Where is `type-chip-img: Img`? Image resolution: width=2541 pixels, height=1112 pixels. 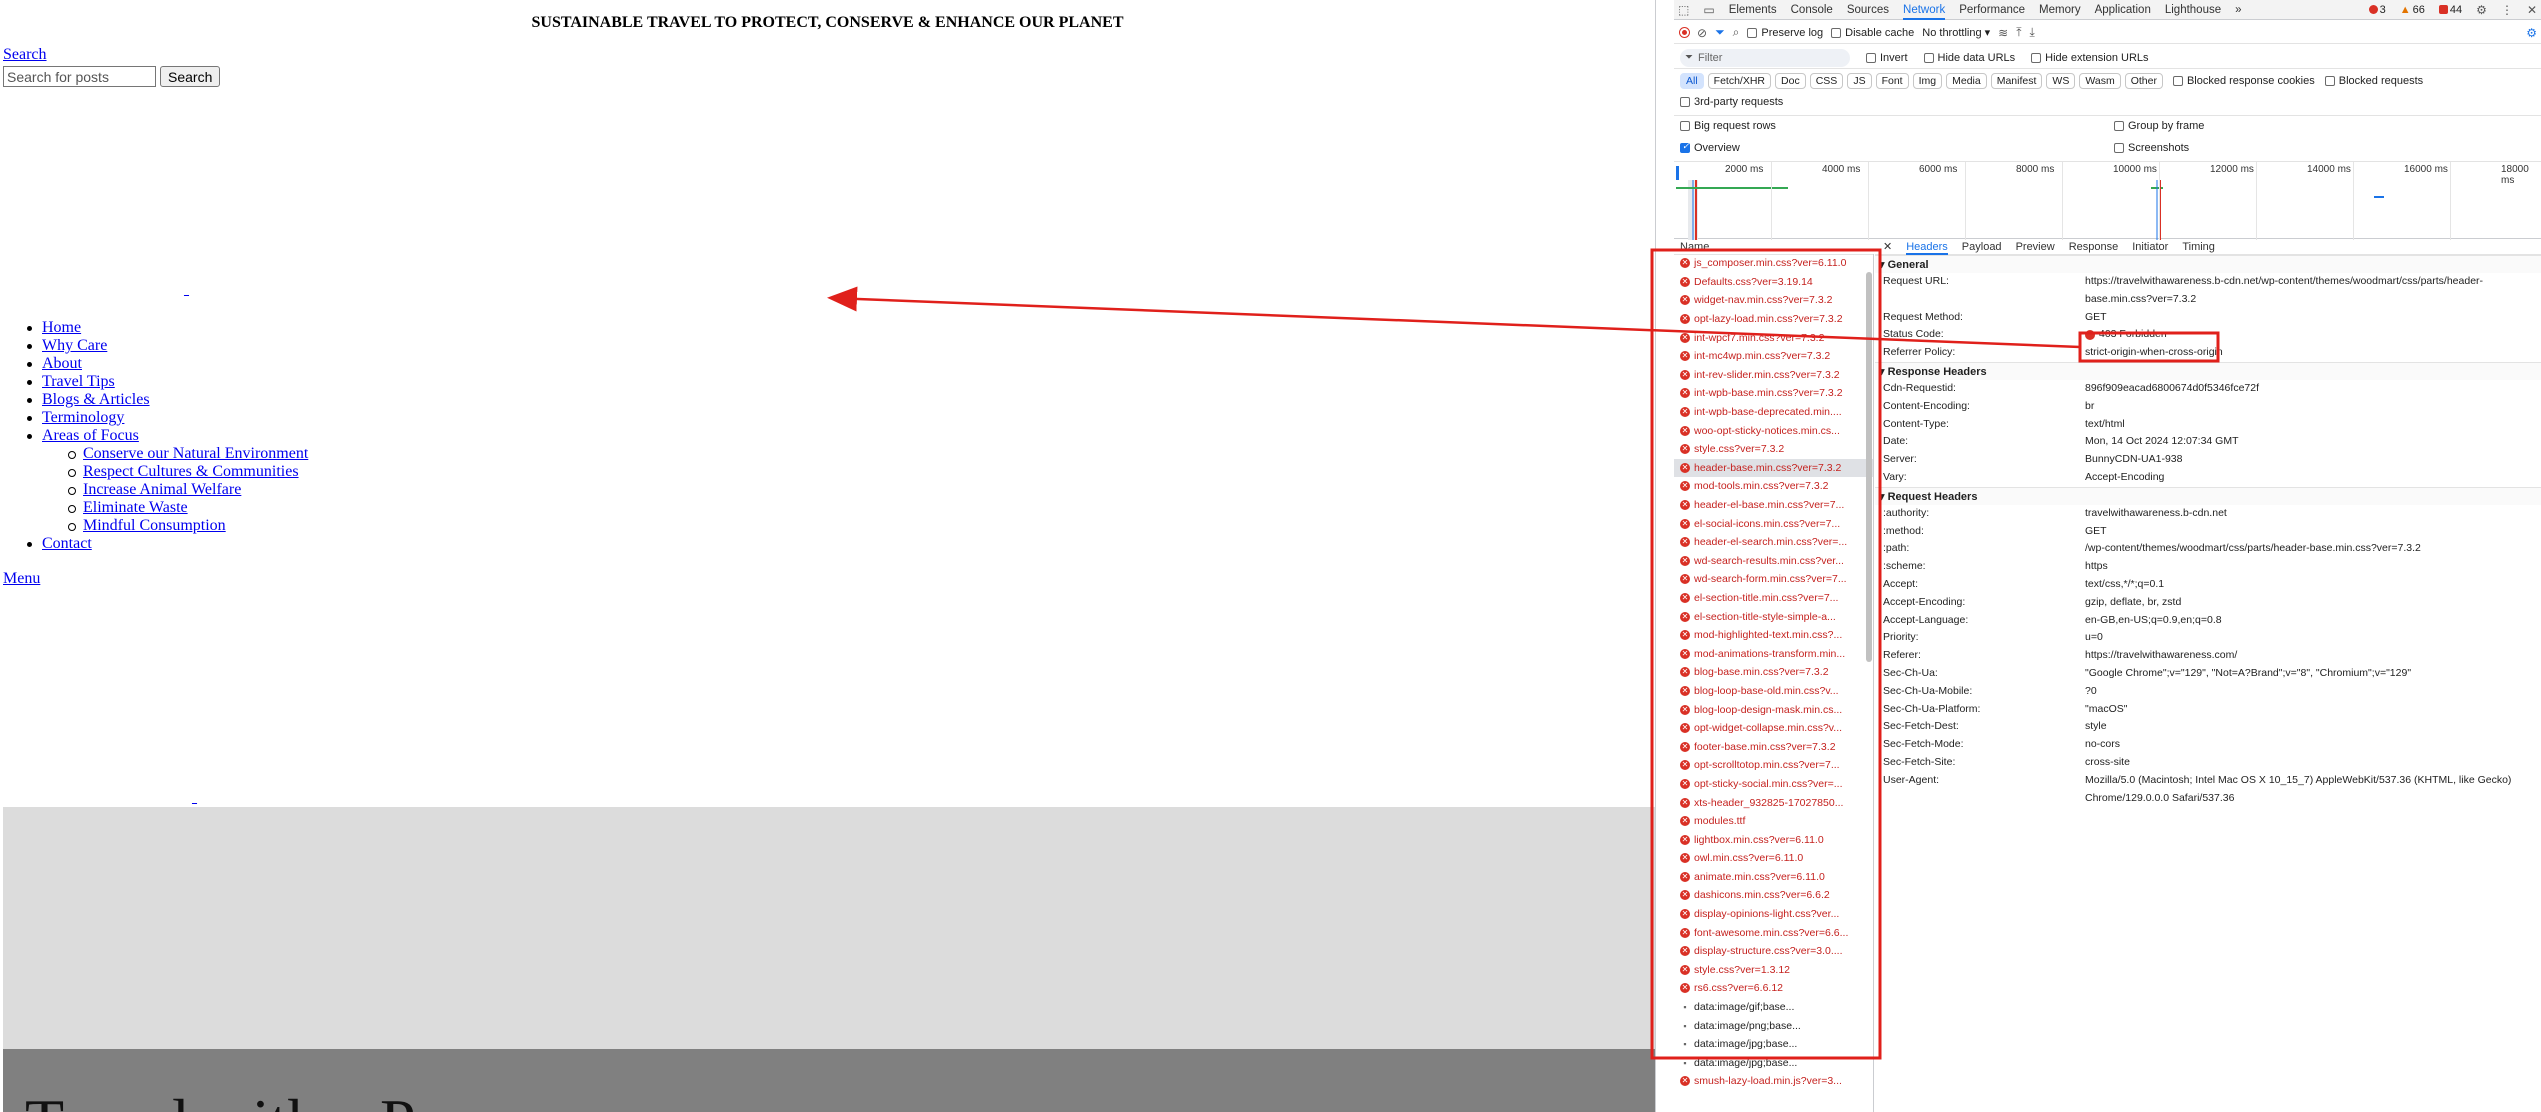
type-chip-img: Img is located at coordinates (1927, 81).